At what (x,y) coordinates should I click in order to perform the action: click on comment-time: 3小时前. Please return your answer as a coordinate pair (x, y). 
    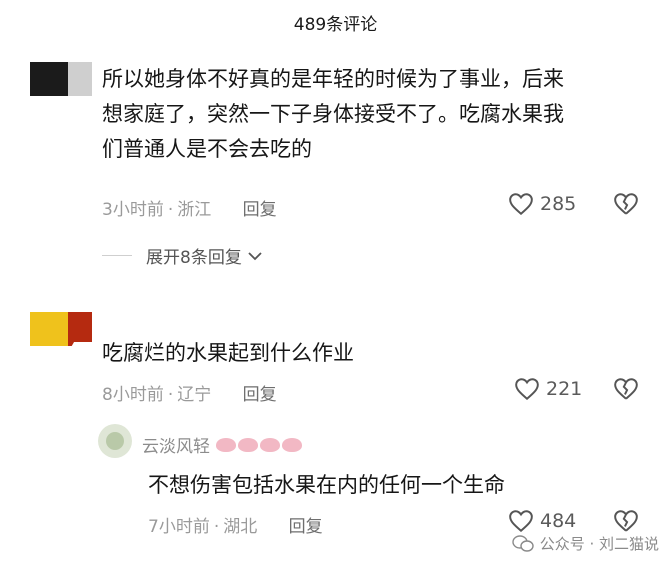
    Looking at the image, I should click on (133, 210).